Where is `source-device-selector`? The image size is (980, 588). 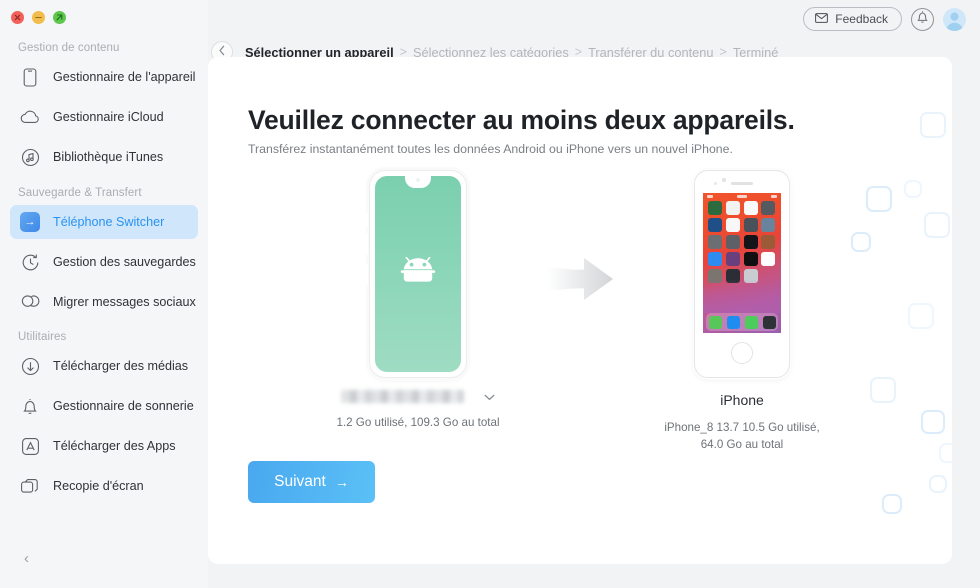 source-device-selector is located at coordinates (418, 396).